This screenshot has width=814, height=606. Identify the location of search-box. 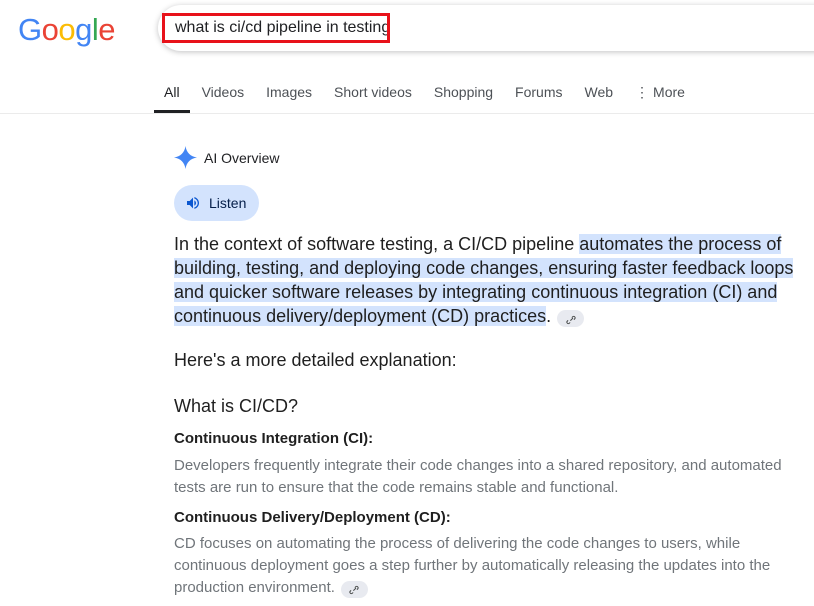
(486, 28).